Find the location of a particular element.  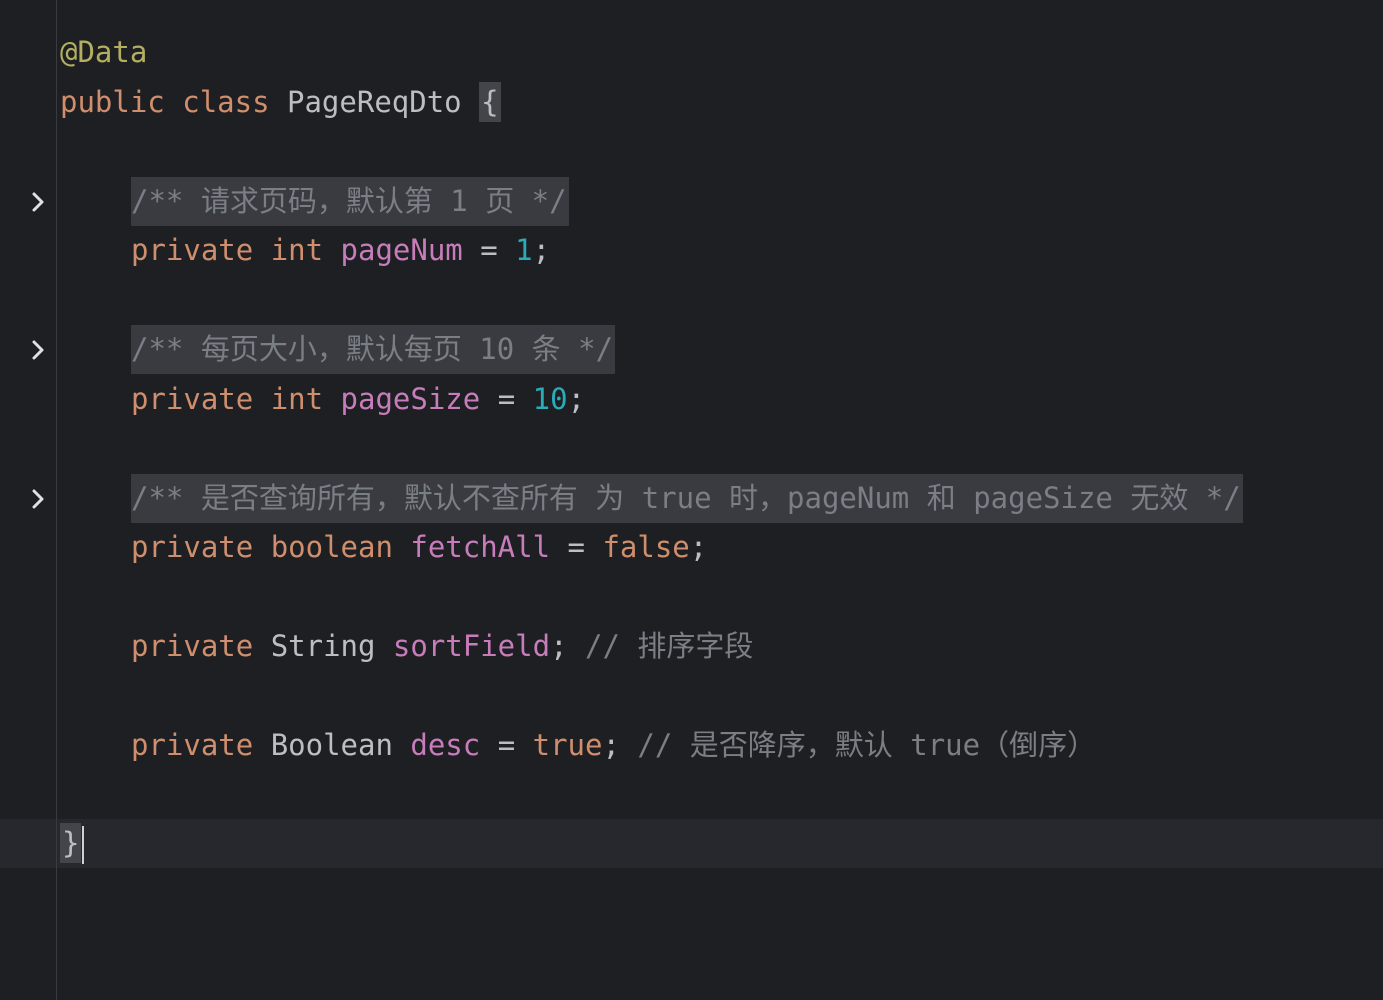

keyword-class: class is located at coordinates (226, 102).